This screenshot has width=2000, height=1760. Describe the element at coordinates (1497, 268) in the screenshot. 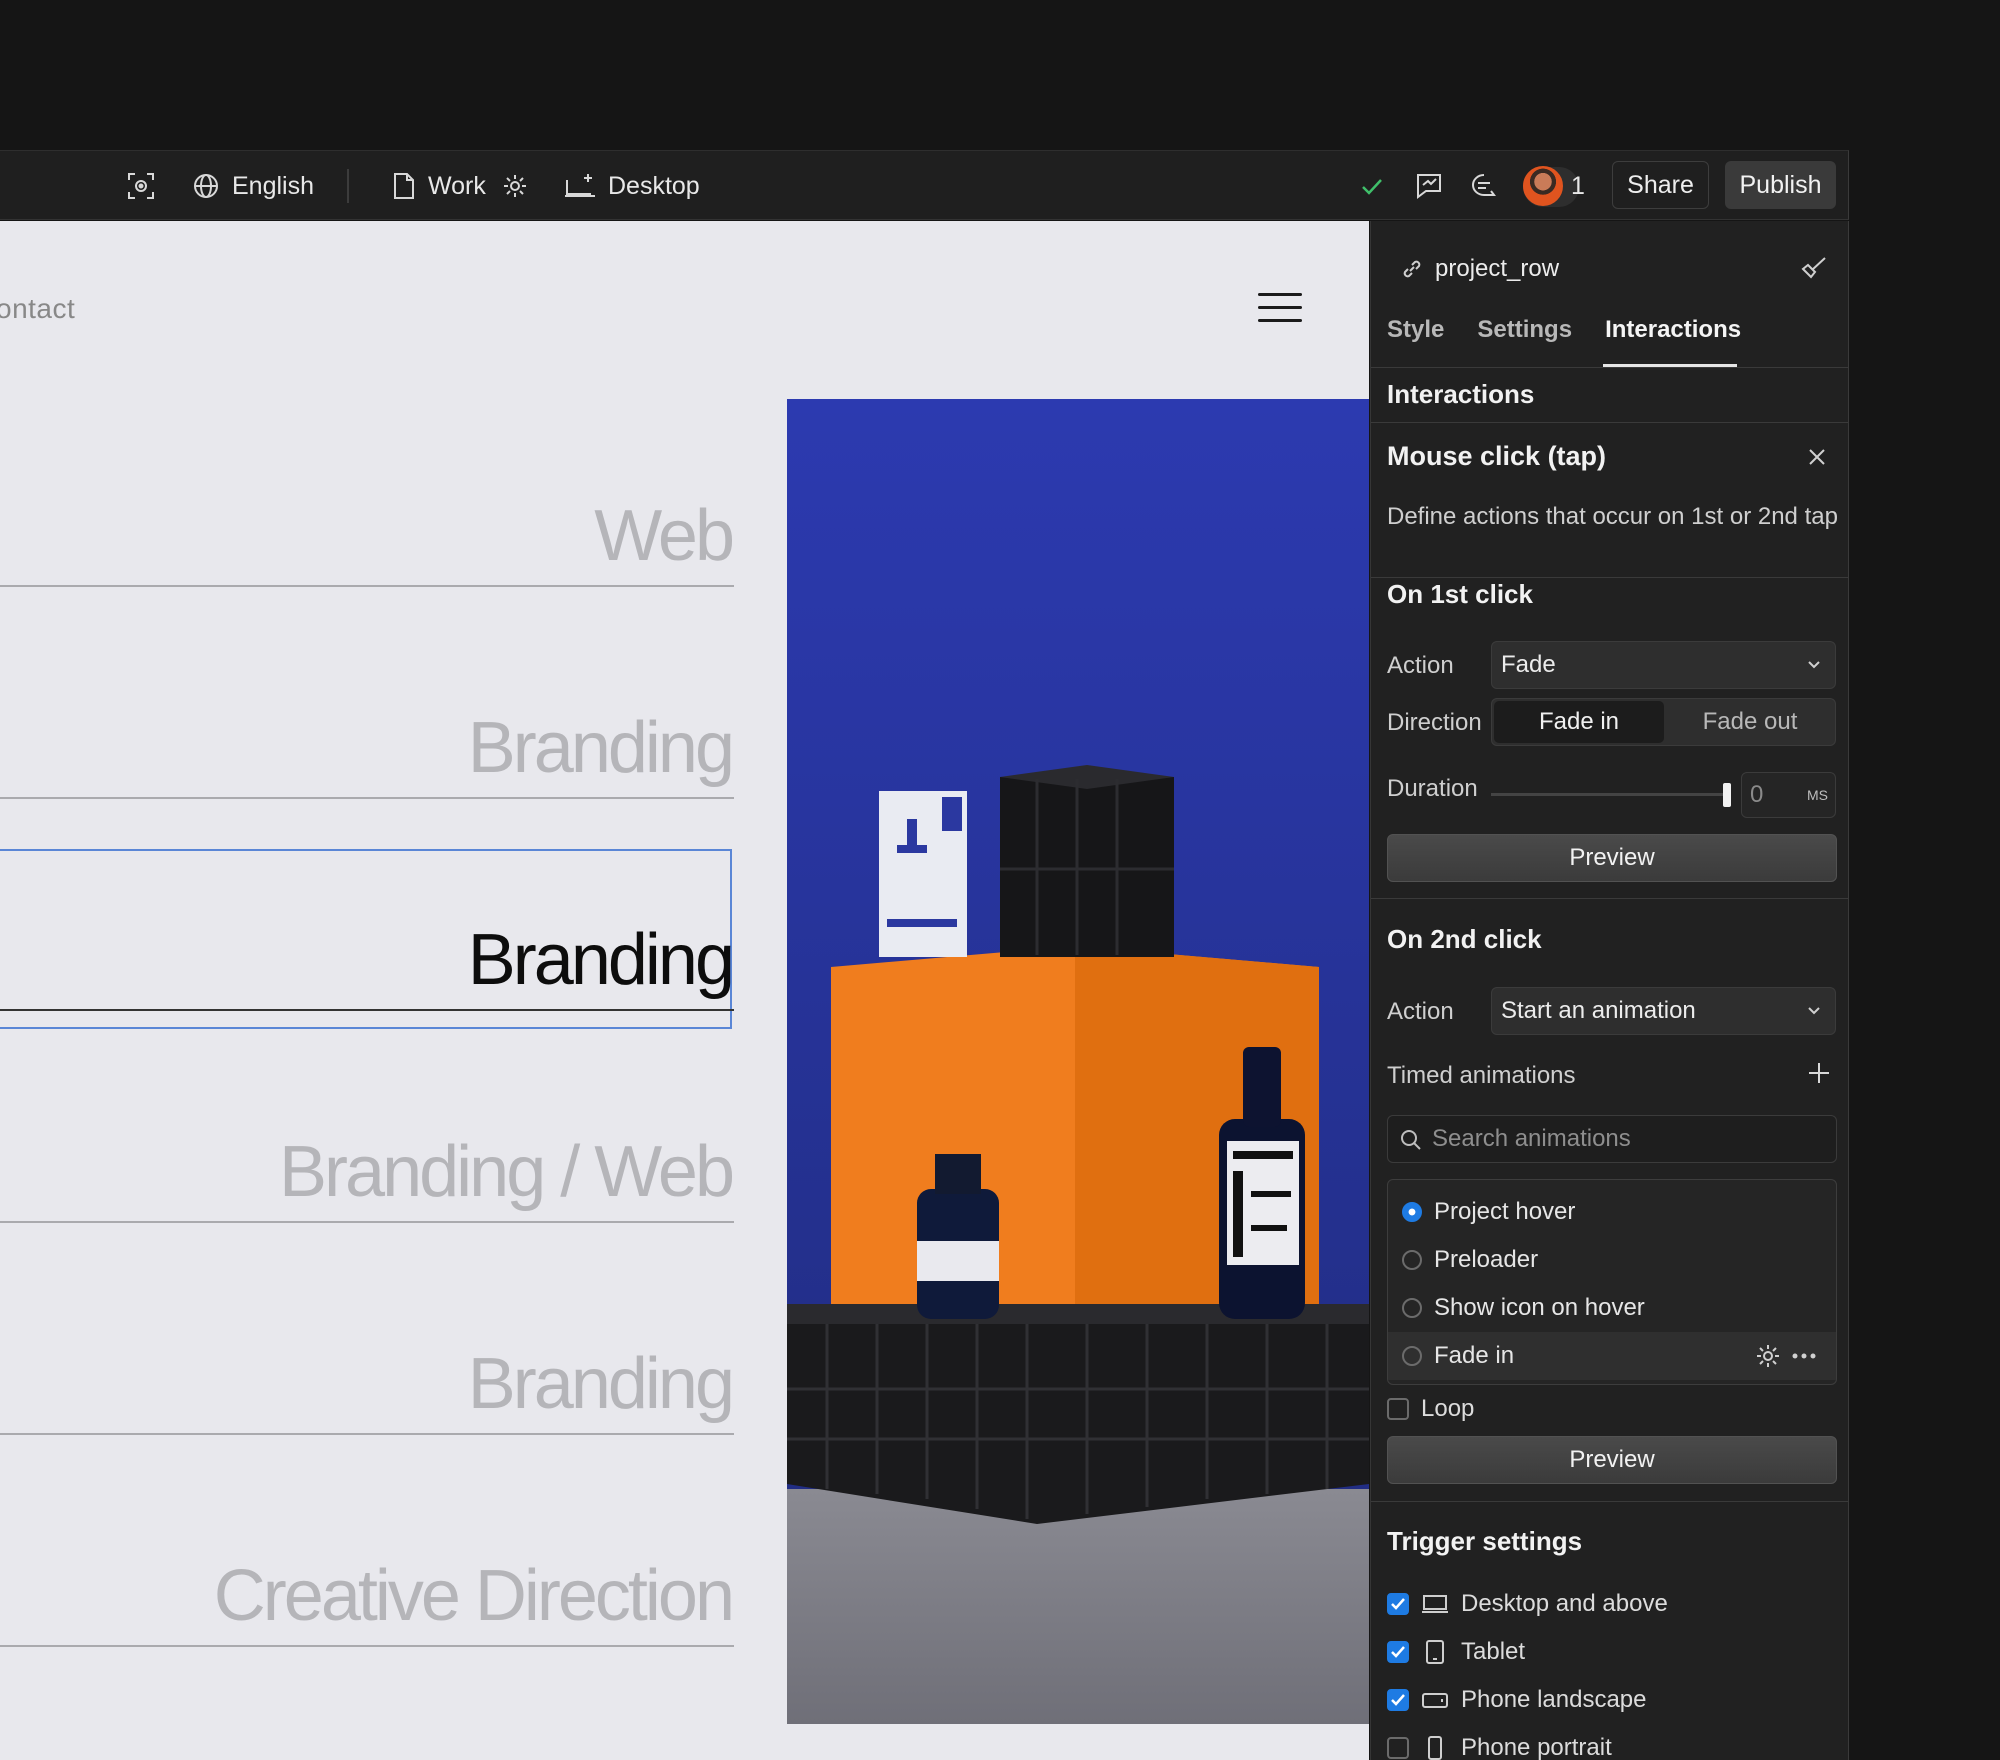

I see `element-name-label: project_row` at that location.